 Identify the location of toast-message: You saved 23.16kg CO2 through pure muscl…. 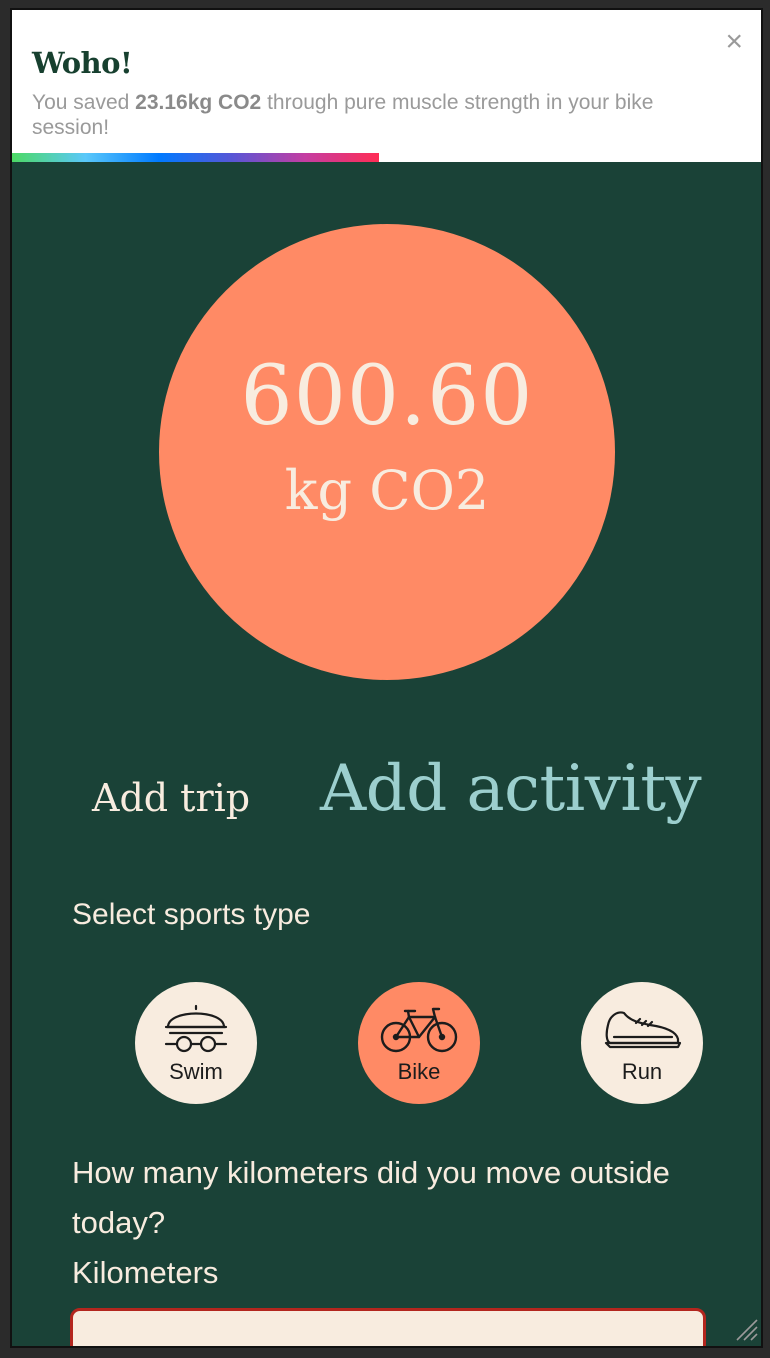
(377, 115).